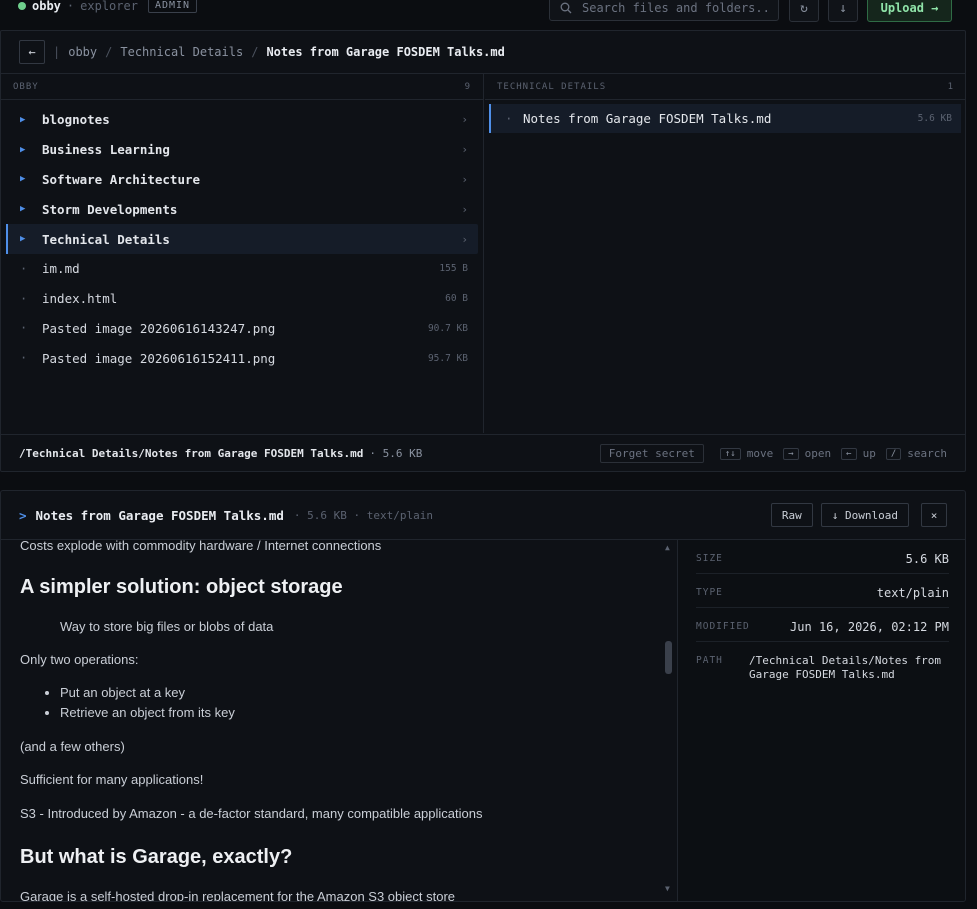 This screenshot has width=977, height=909. What do you see at coordinates (23, 515) in the screenshot?
I see `prompt-icon: >` at bounding box center [23, 515].